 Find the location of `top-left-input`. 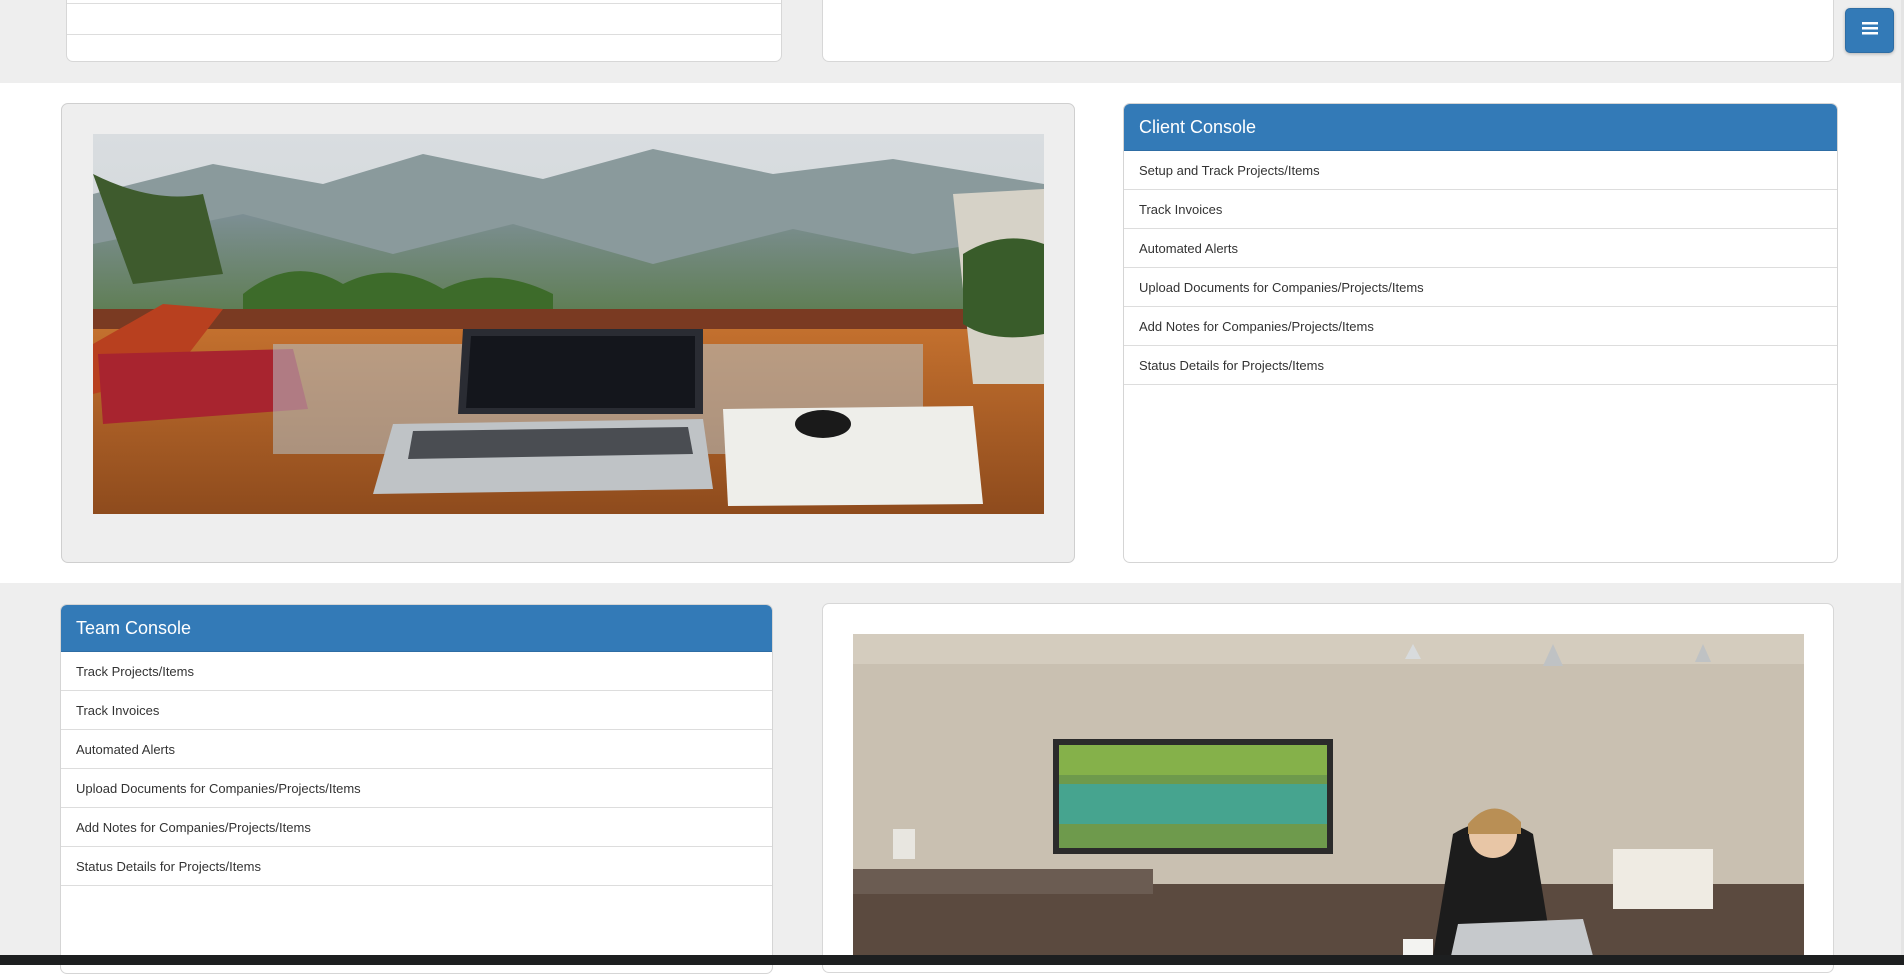

top-left-input is located at coordinates (424, 19).